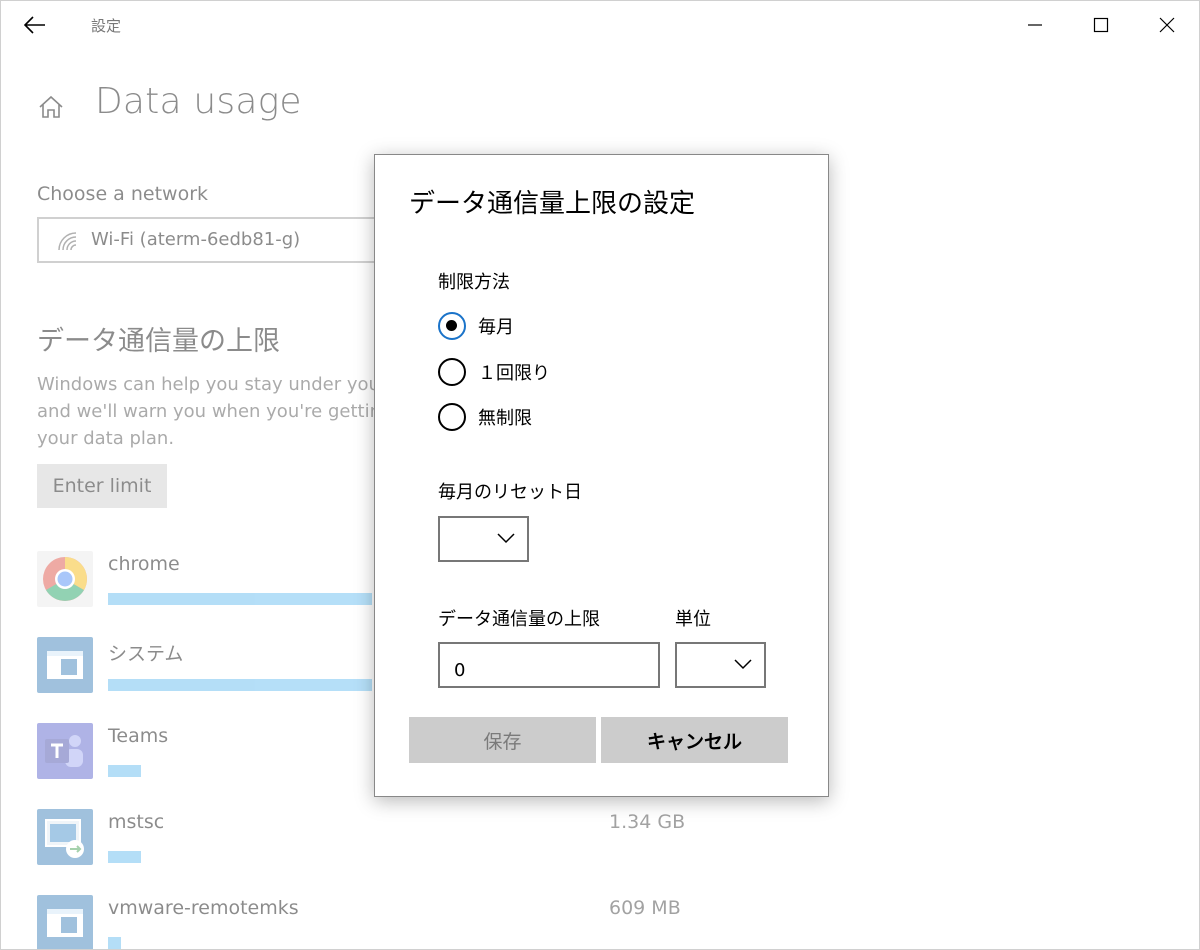  Describe the element at coordinates (474, 282) in the screenshot. I see `limit-method-label: 制限方法` at that location.